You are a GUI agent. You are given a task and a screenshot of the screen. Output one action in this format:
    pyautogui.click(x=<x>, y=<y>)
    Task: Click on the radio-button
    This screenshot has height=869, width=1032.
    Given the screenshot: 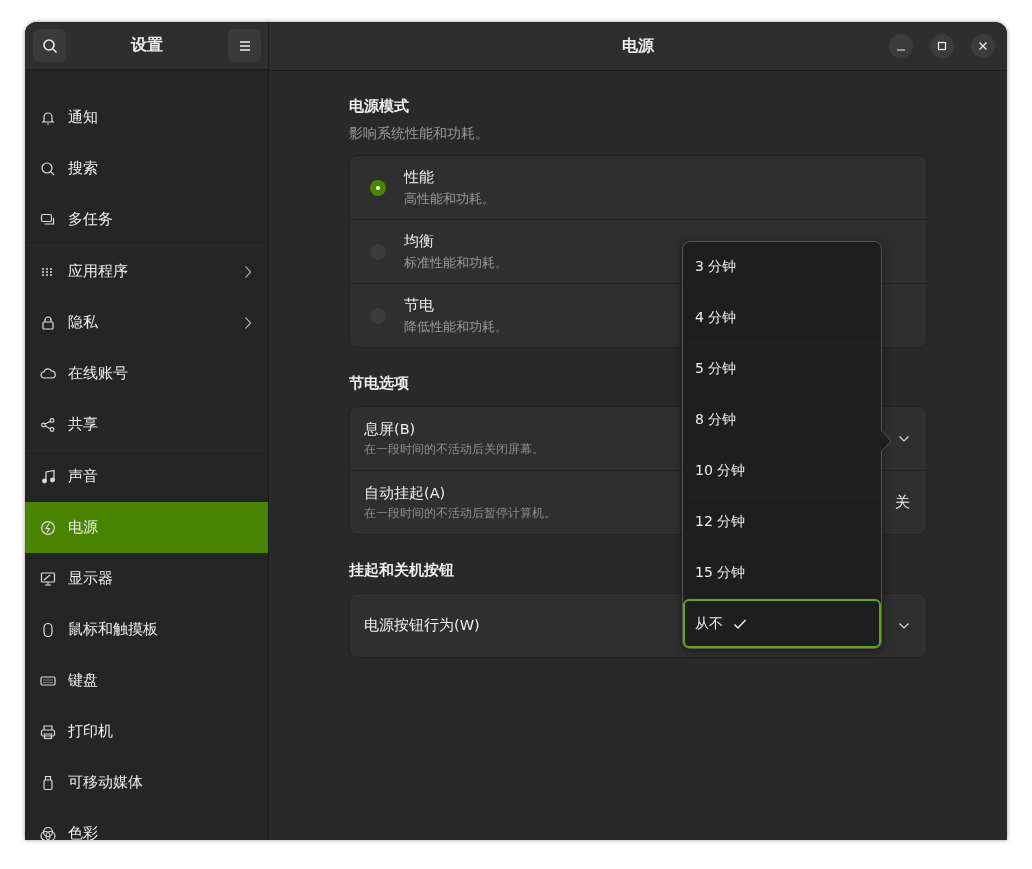 What is the action you would take?
    pyautogui.click(x=378, y=187)
    